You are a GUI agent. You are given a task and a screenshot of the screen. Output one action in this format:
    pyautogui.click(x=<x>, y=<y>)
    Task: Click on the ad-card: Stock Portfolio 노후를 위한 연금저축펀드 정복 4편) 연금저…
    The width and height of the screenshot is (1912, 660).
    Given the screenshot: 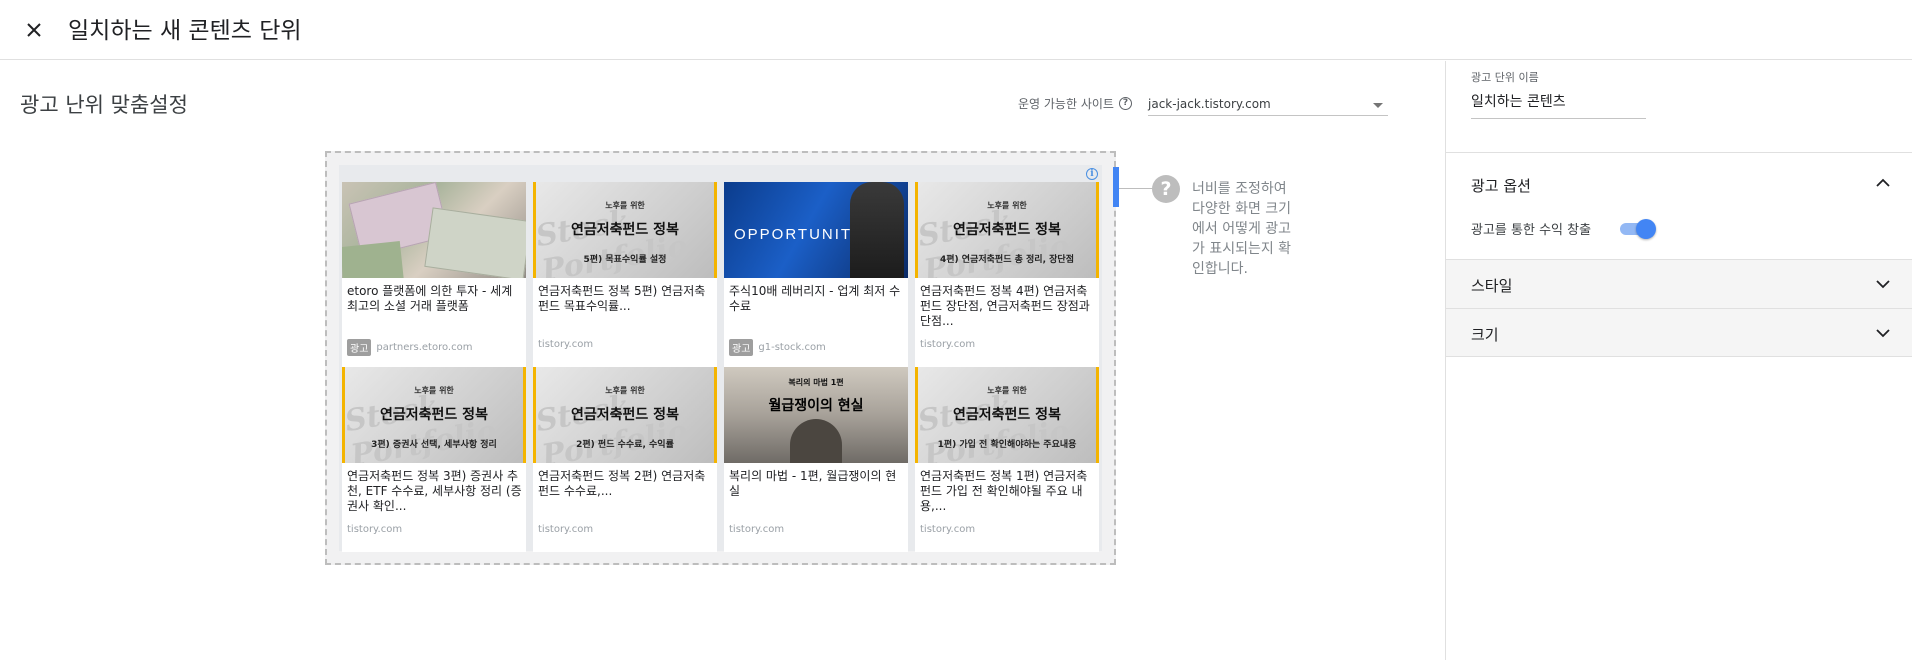 What is the action you would take?
    pyautogui.click(x=1007, y=274)
    